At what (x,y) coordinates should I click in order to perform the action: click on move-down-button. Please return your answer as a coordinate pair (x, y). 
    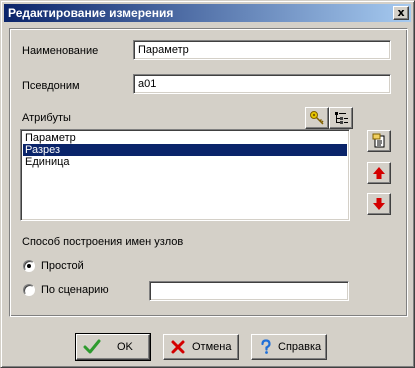
    Looking at the image, I should click on (379, 204).